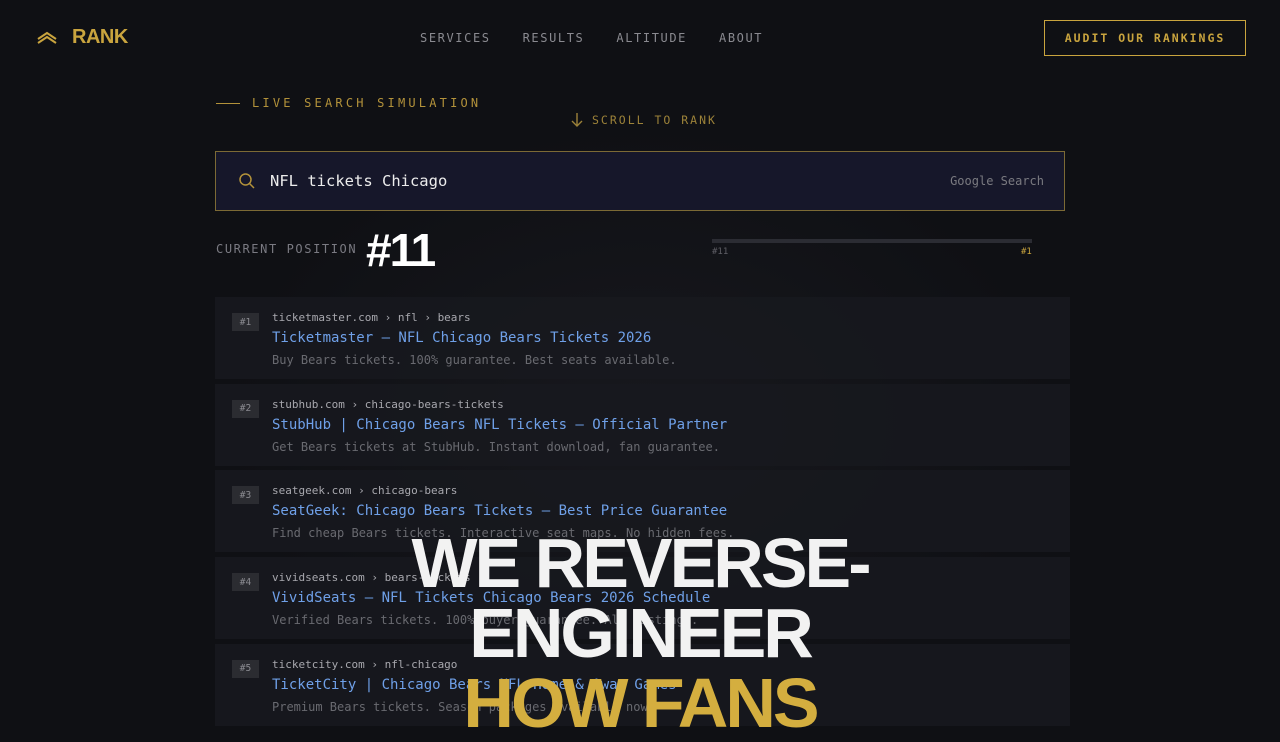 This screenshot has height=742, width=1280. Describe the element at coordinates (100, 37) in the screenshot. I see `brand-name: RANK` at that location.